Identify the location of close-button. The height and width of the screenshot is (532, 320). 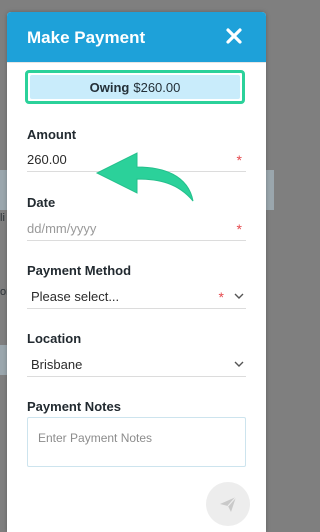
(234, 36).